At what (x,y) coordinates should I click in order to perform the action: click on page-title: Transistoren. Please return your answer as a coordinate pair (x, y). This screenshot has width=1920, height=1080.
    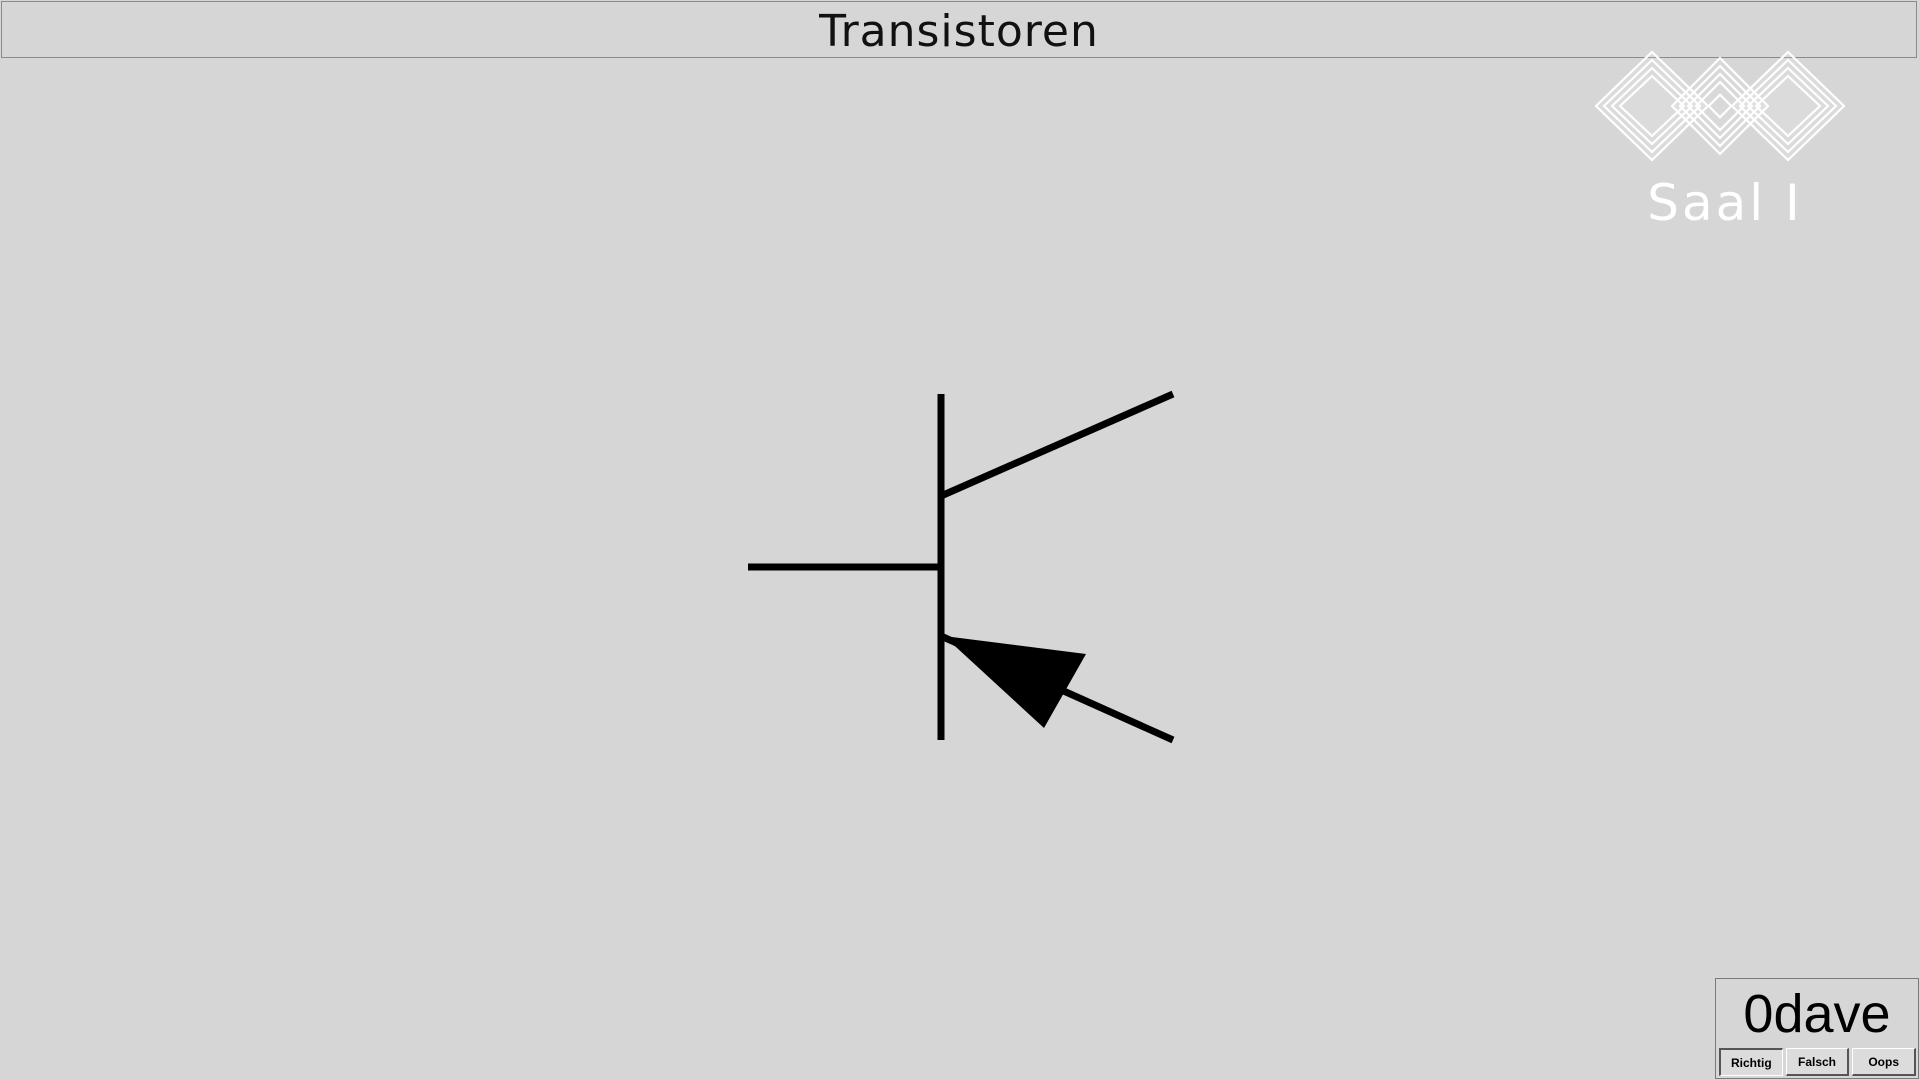
    Looking at the image, I should click on (959, 31).